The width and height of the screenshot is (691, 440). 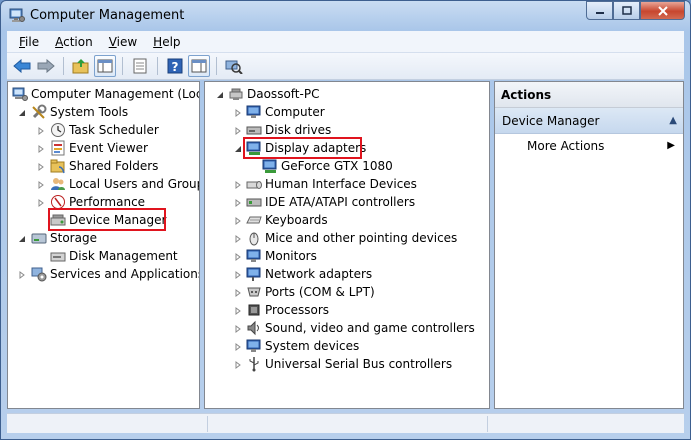 I want to click on tree-item-services-applications: Services and Applications, so click(x=115, y=274).